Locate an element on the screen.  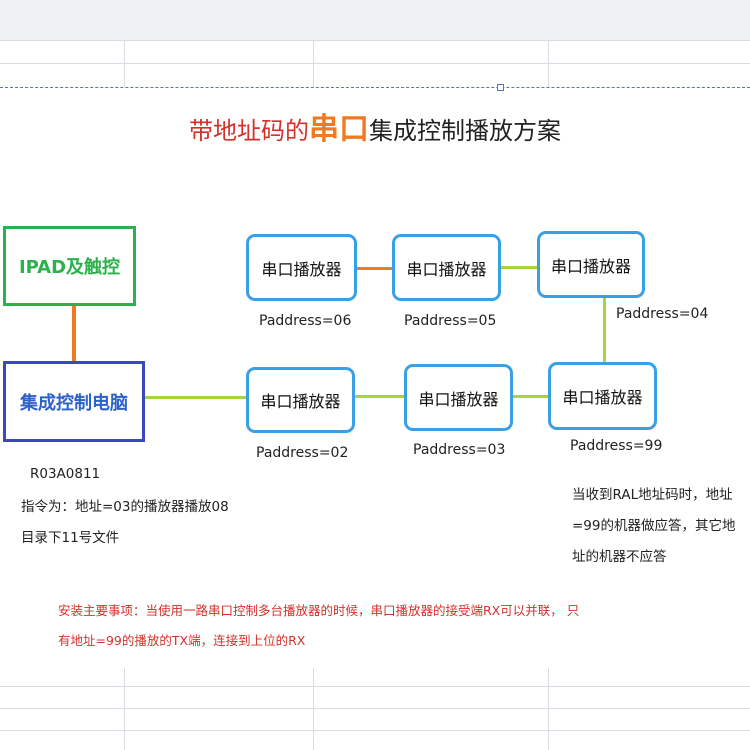
title-part-1: 带地址码的 is located at coordinates (249, 131).